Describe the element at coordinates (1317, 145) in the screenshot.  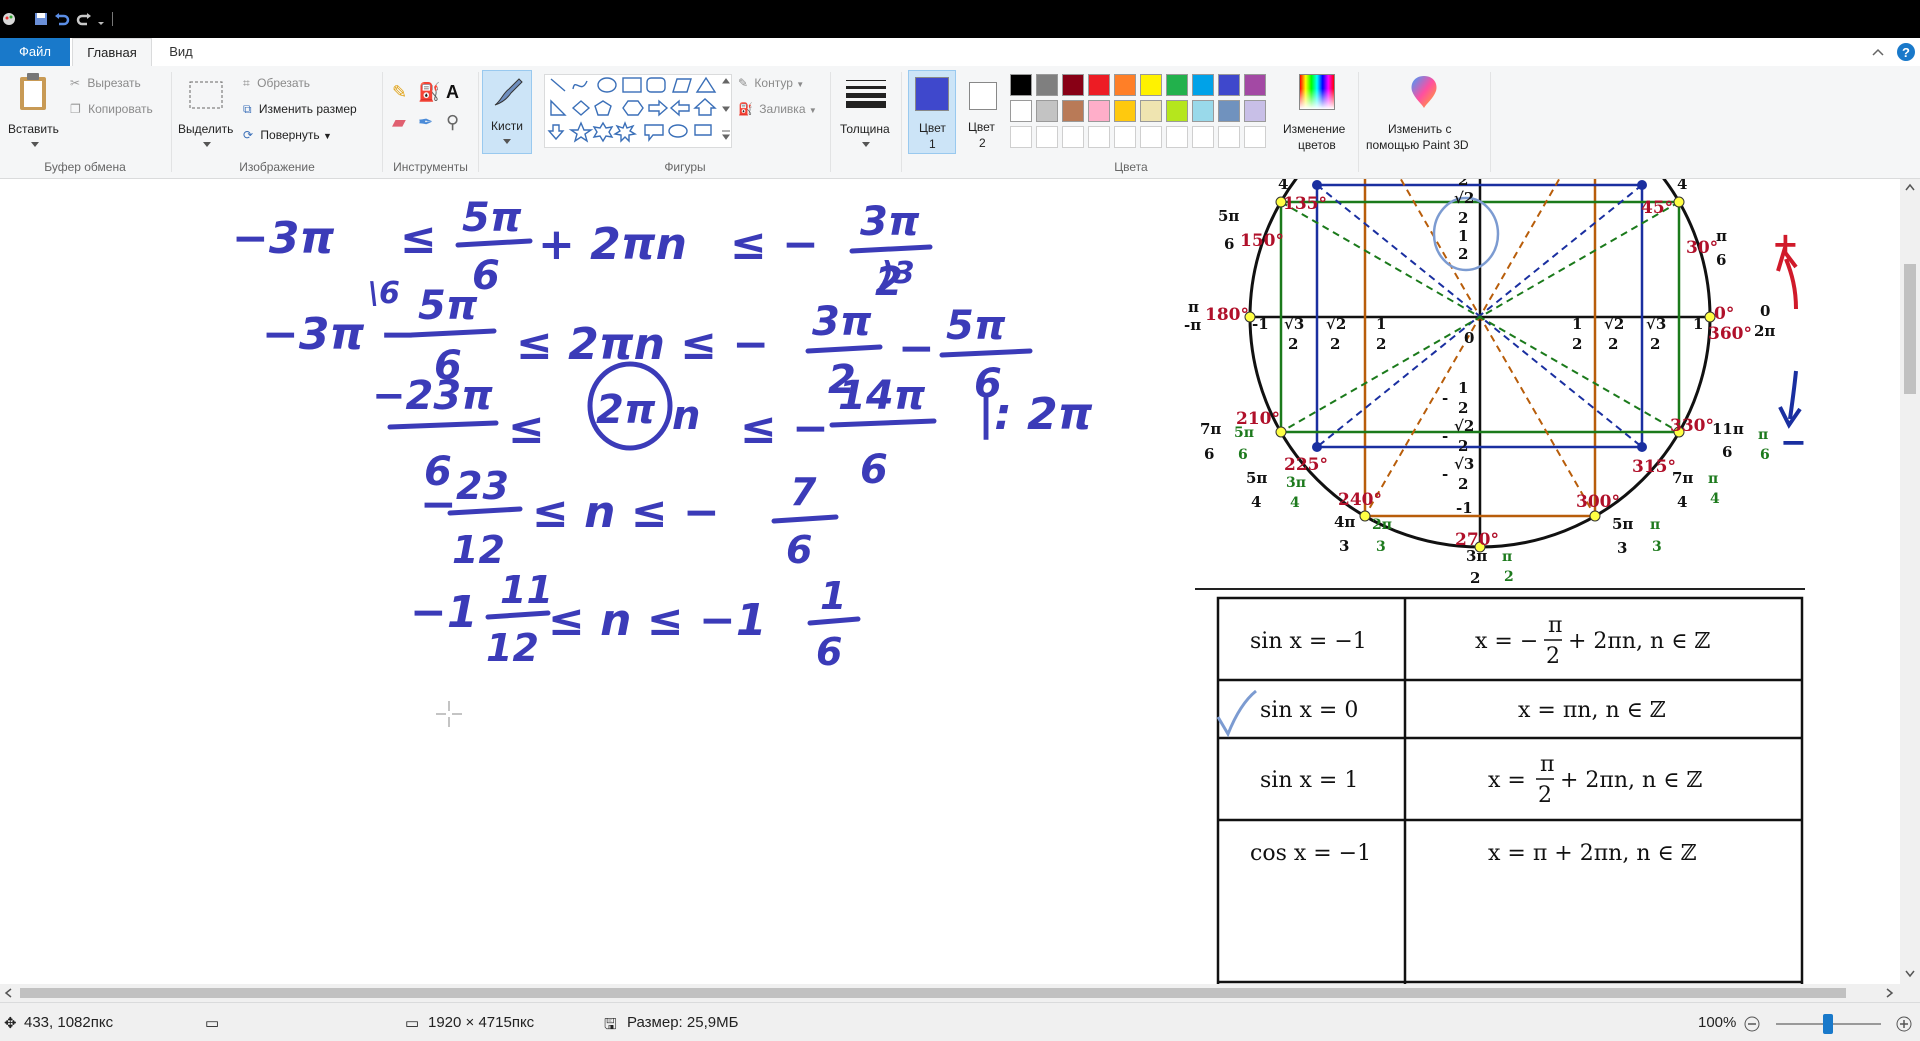
I see `edit-colors-label-2: цветов` at that location.